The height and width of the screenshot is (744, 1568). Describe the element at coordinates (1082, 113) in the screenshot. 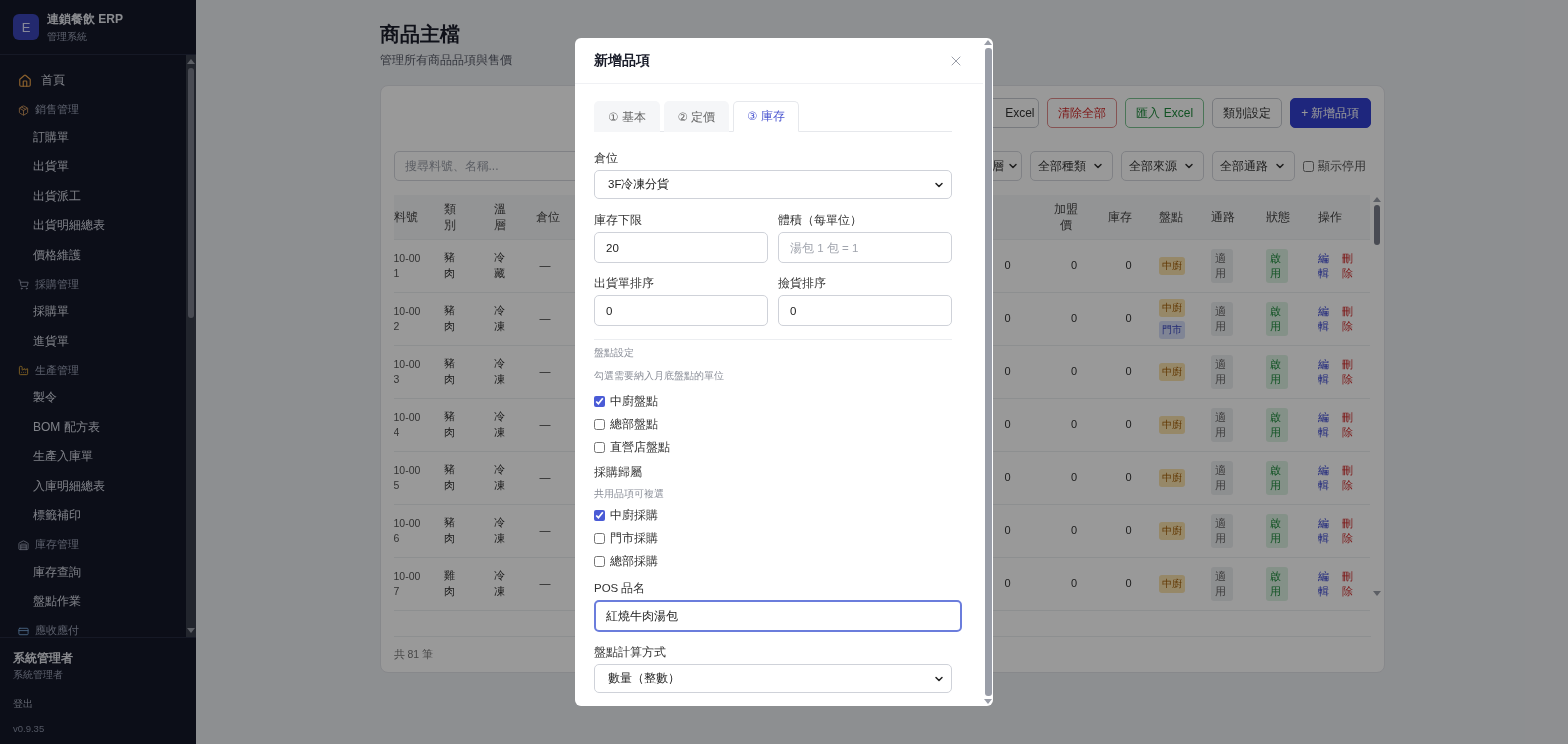

I see `toolbar-button: 清除全部` at that location.